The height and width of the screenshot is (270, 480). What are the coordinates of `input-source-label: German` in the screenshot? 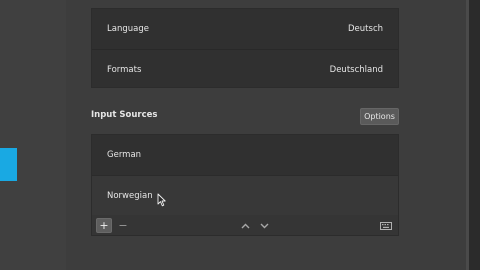 It's located at (124, 155).